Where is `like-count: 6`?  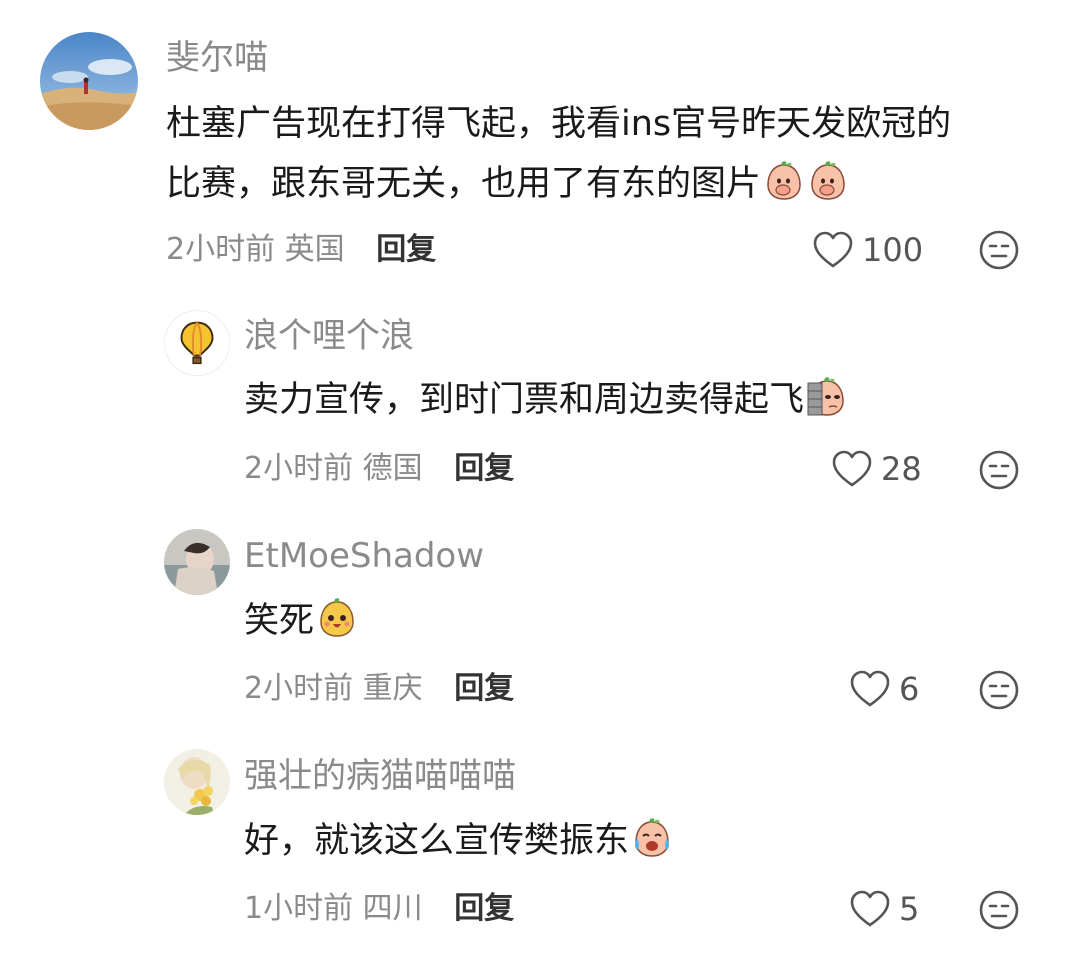
like-count: 6 is located at coordinates (909, 689).